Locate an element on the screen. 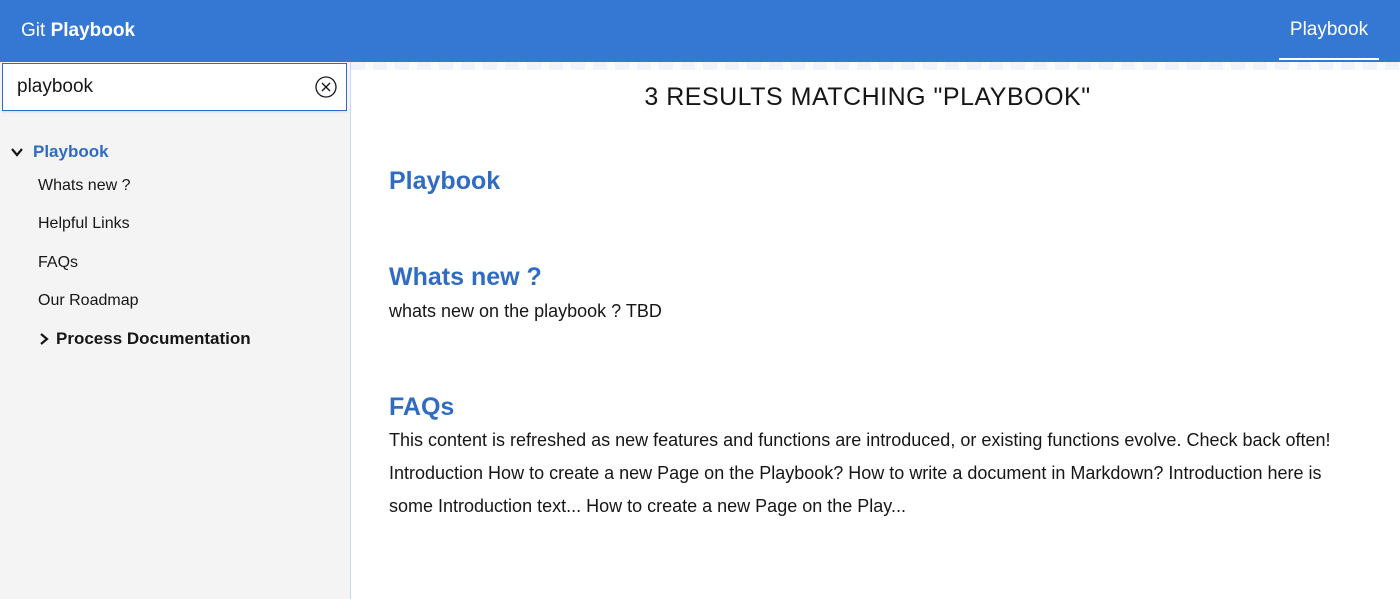 The width and height of the screenshot is (1400, 599). results-heading: 3 RESULTS MATCHING "PLAYBOOK" is located at coordinates (867, 97).